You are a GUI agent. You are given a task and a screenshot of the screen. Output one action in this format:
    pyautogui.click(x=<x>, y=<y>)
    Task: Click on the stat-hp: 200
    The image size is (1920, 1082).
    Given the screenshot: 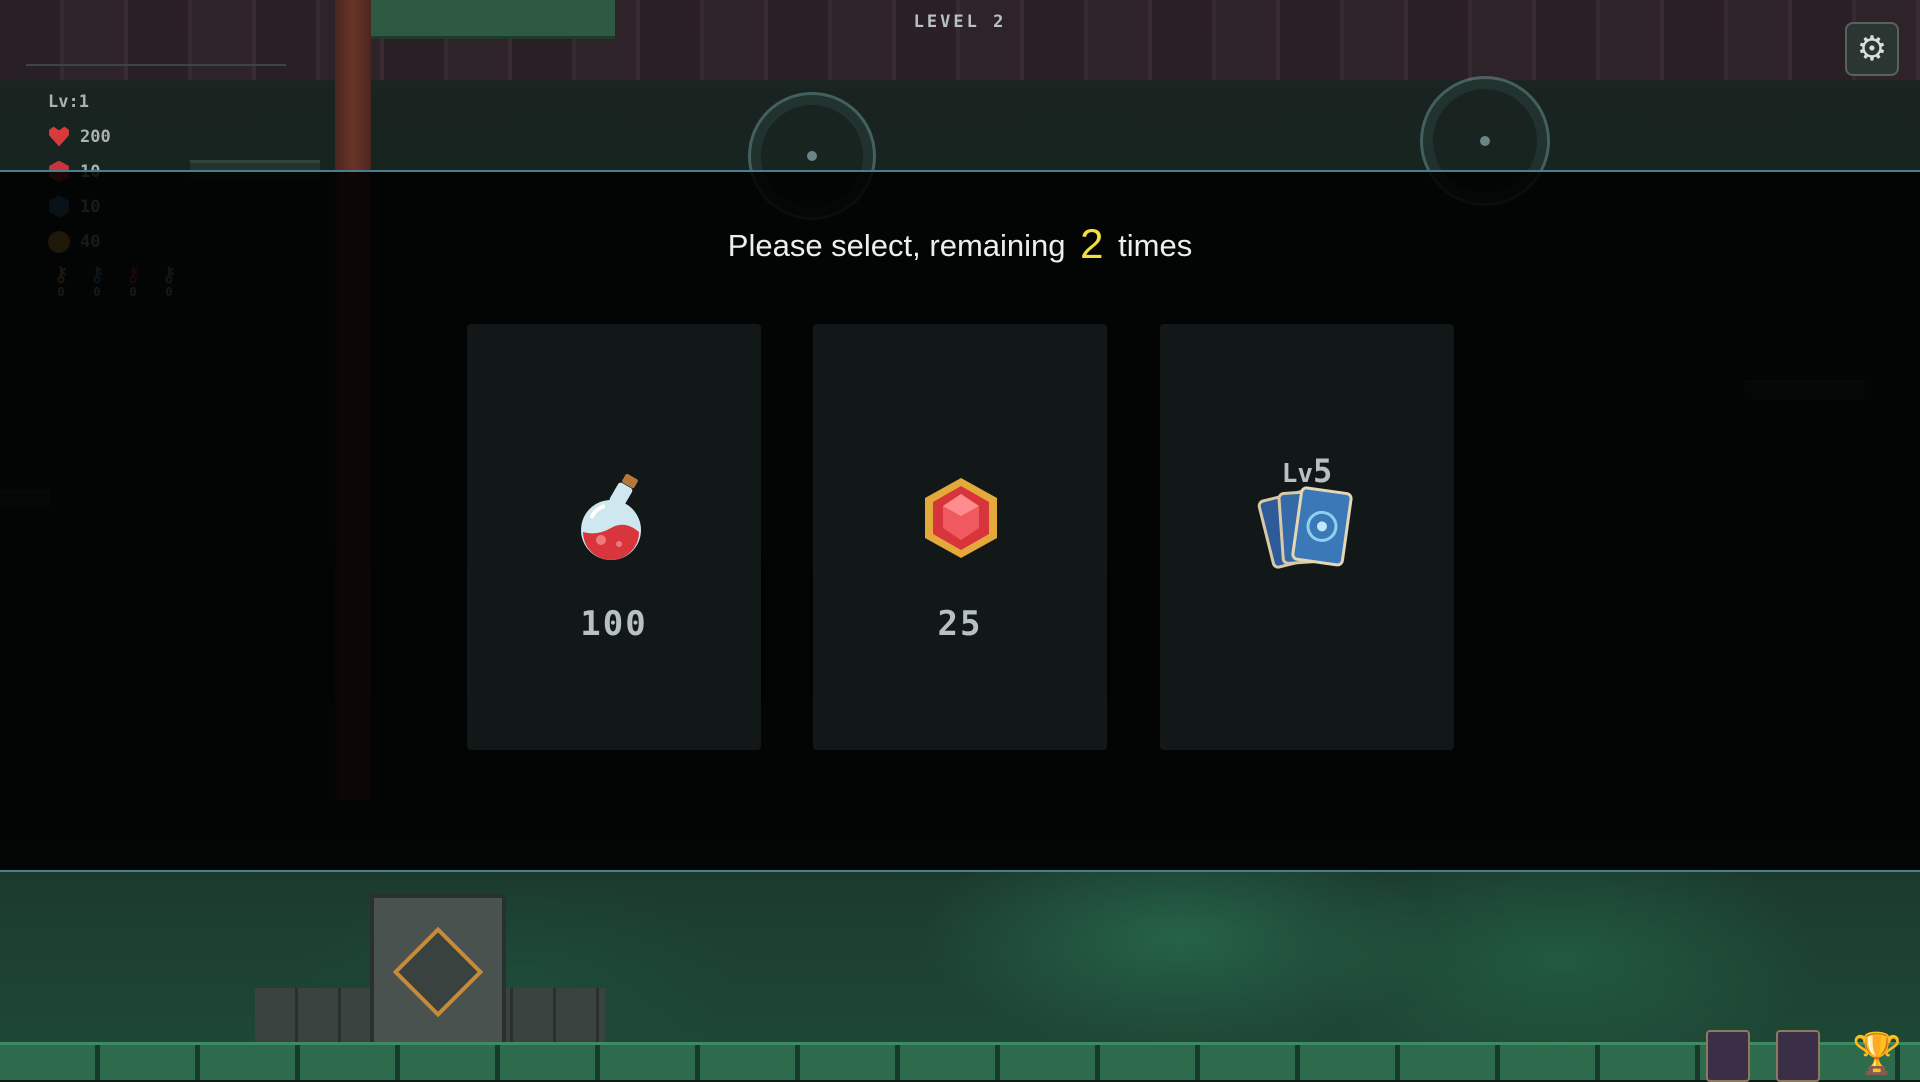 What is the action you would take?
    pyautogui.click(x=115, y=136)
    